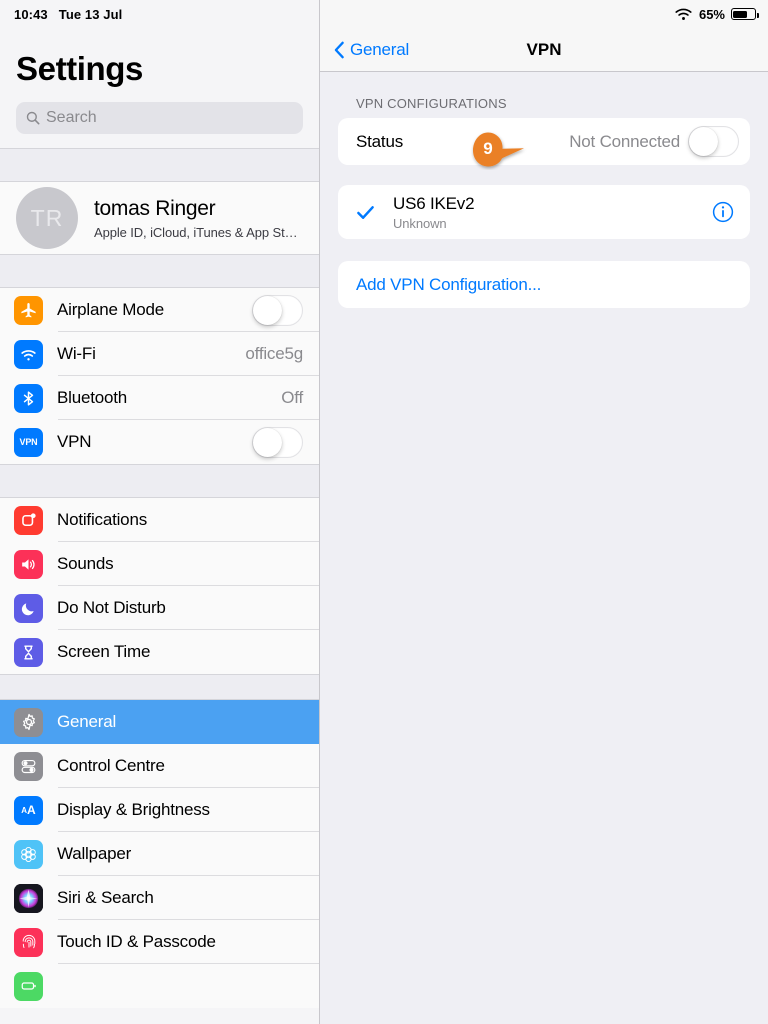  Describe the element at coordinates (365, 212) in the screenshot. I see `checkmark-icon` at that location.